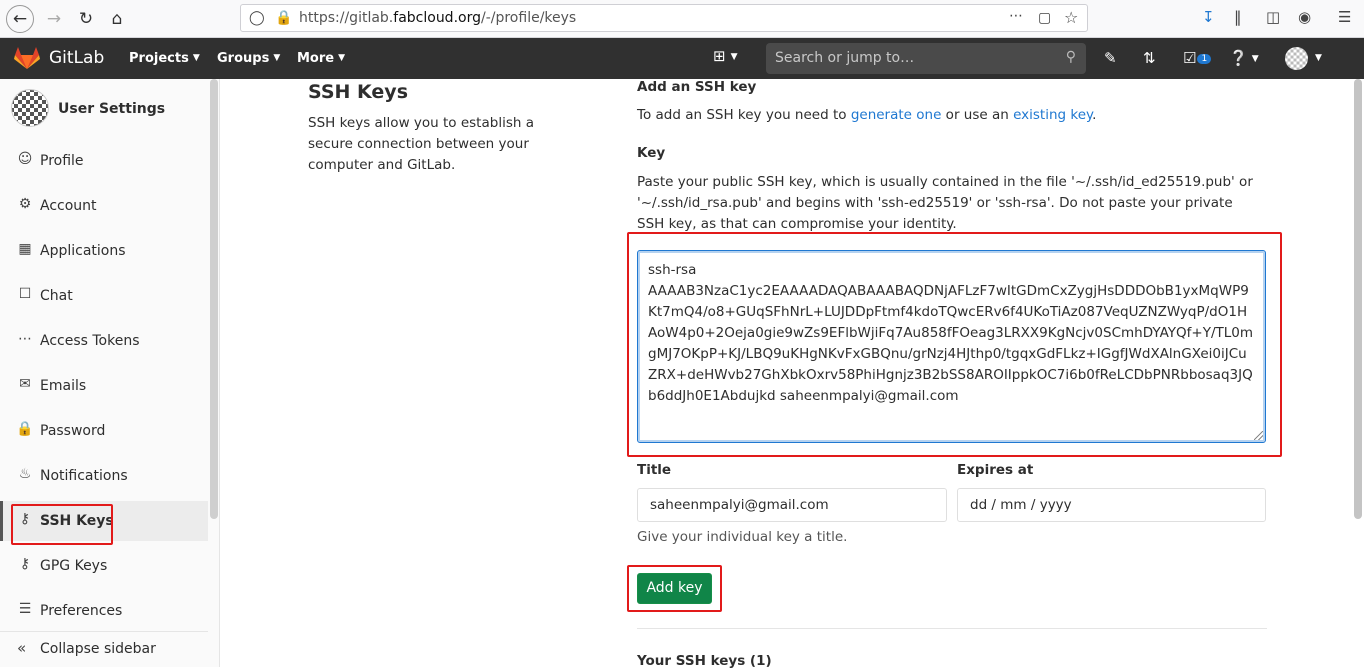 The height and width of the screenshot is (669, 1364). I want to click on resize-handle, so click(1258, 435).